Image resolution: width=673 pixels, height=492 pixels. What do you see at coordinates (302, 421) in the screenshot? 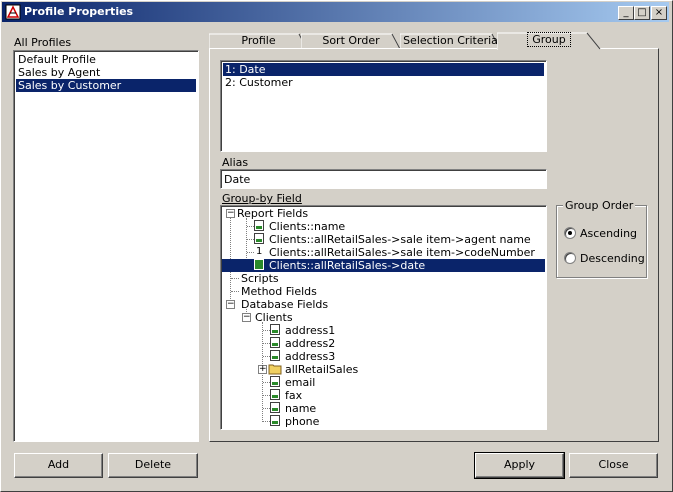
I see `tree-node: phone` at bounding box center [302, 421].